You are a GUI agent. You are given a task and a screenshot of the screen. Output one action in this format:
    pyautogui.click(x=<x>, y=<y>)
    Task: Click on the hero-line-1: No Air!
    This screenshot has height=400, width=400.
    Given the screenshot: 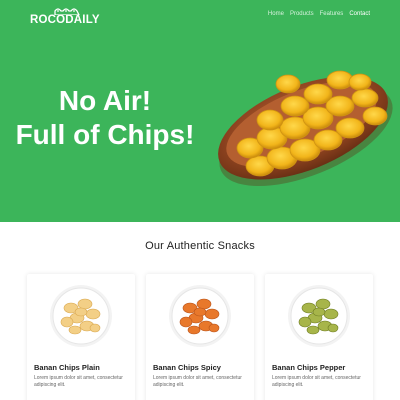 What is the action you would take?
    pyautogui.click(x=105, y=100)
    